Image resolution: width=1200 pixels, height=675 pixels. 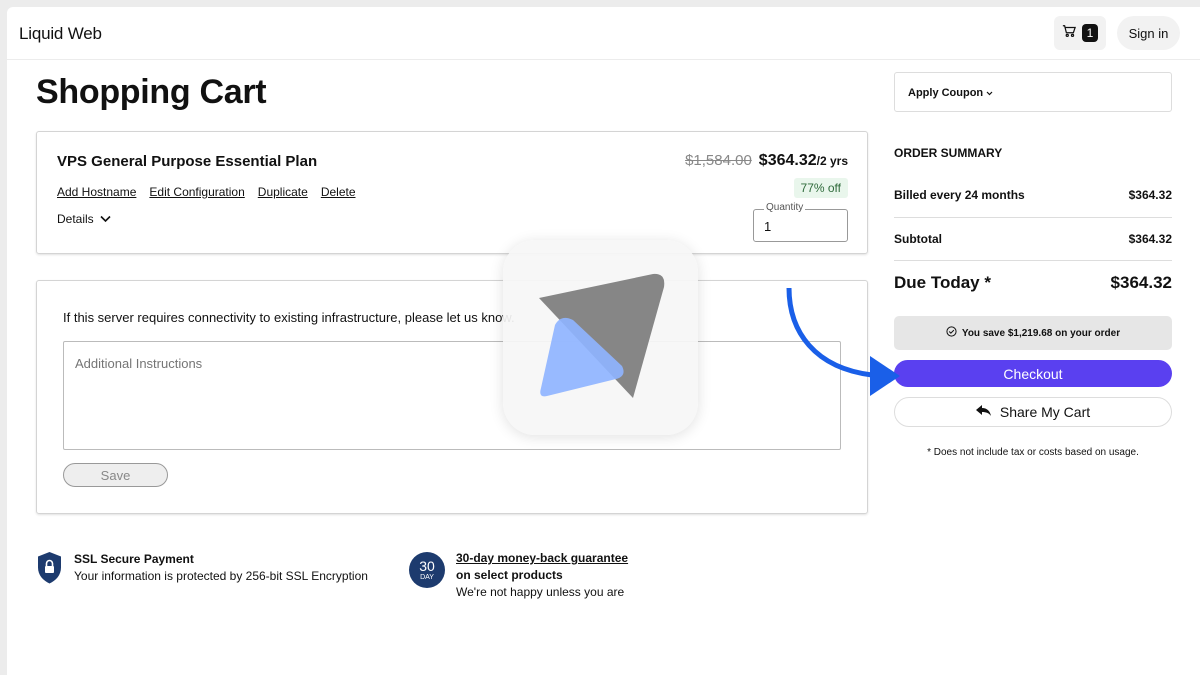 What do you see at coordinates (1033, 283) in the screenshot?
I see `due-today-row: Due Today * $364.32` at bounding box center [1033, 283].